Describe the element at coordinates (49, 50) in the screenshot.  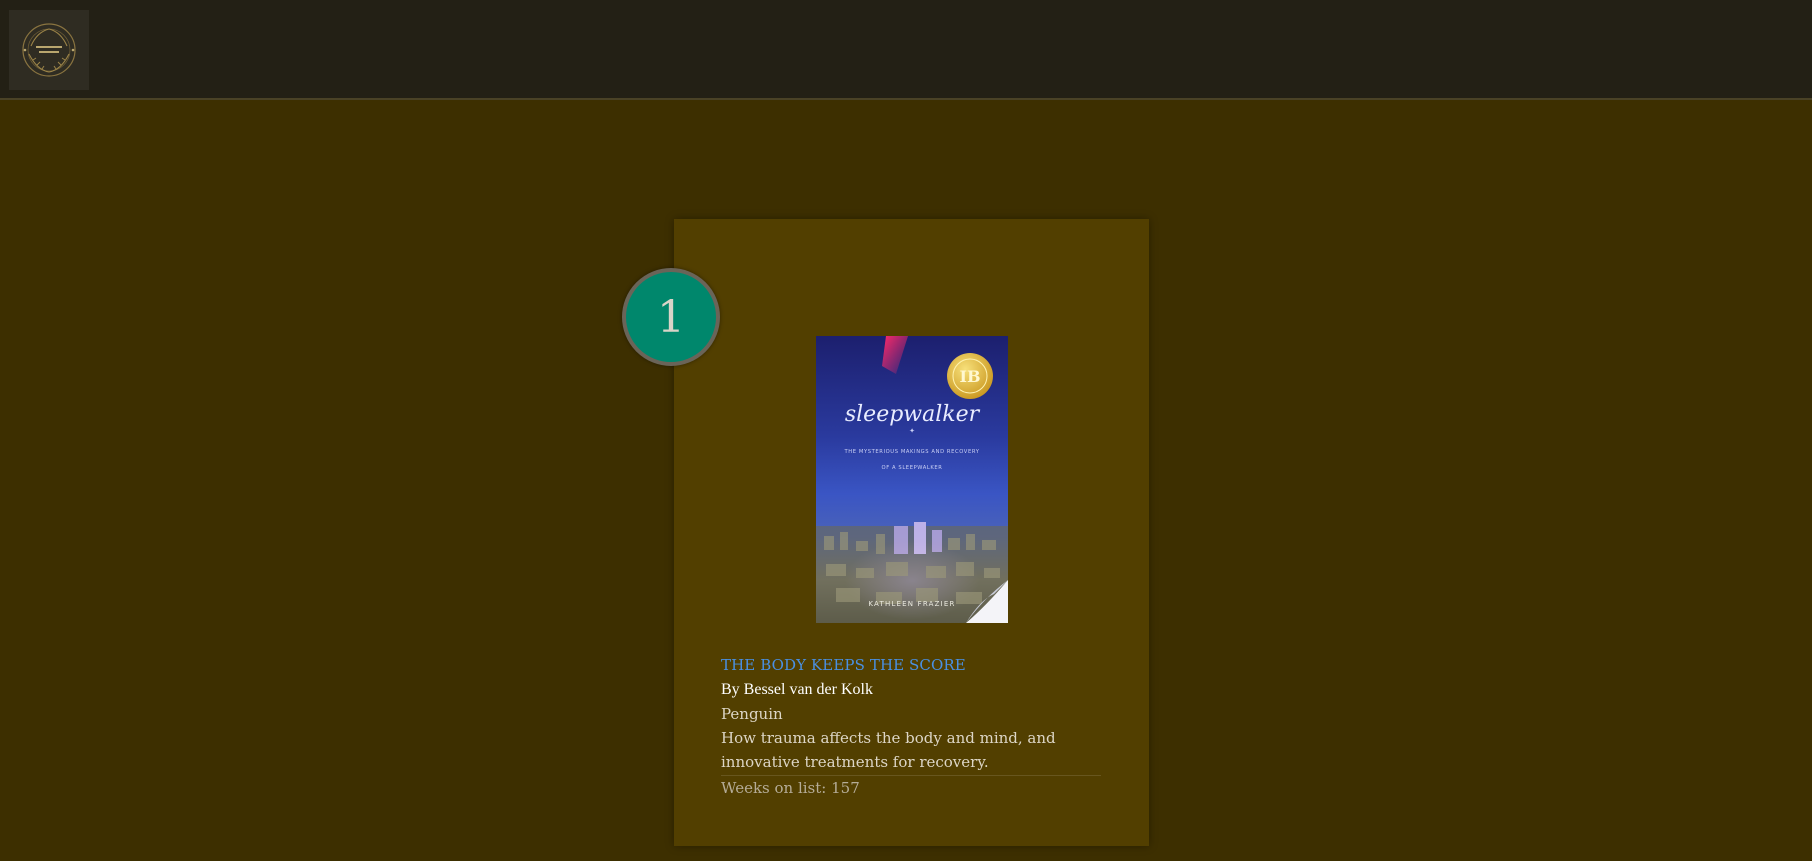
I see `logo-icon` at that location.